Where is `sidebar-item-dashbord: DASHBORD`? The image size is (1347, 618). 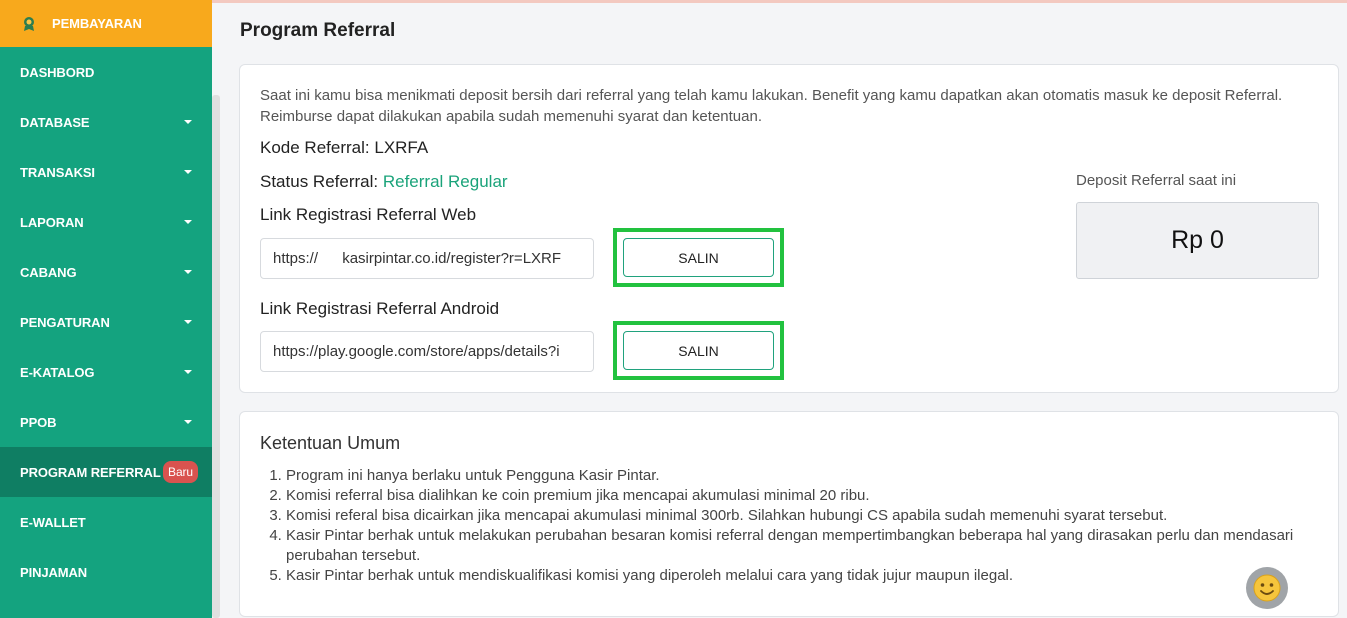
sidebar-item-dashbord: DASHBORD is located at coordinates (106, 72).